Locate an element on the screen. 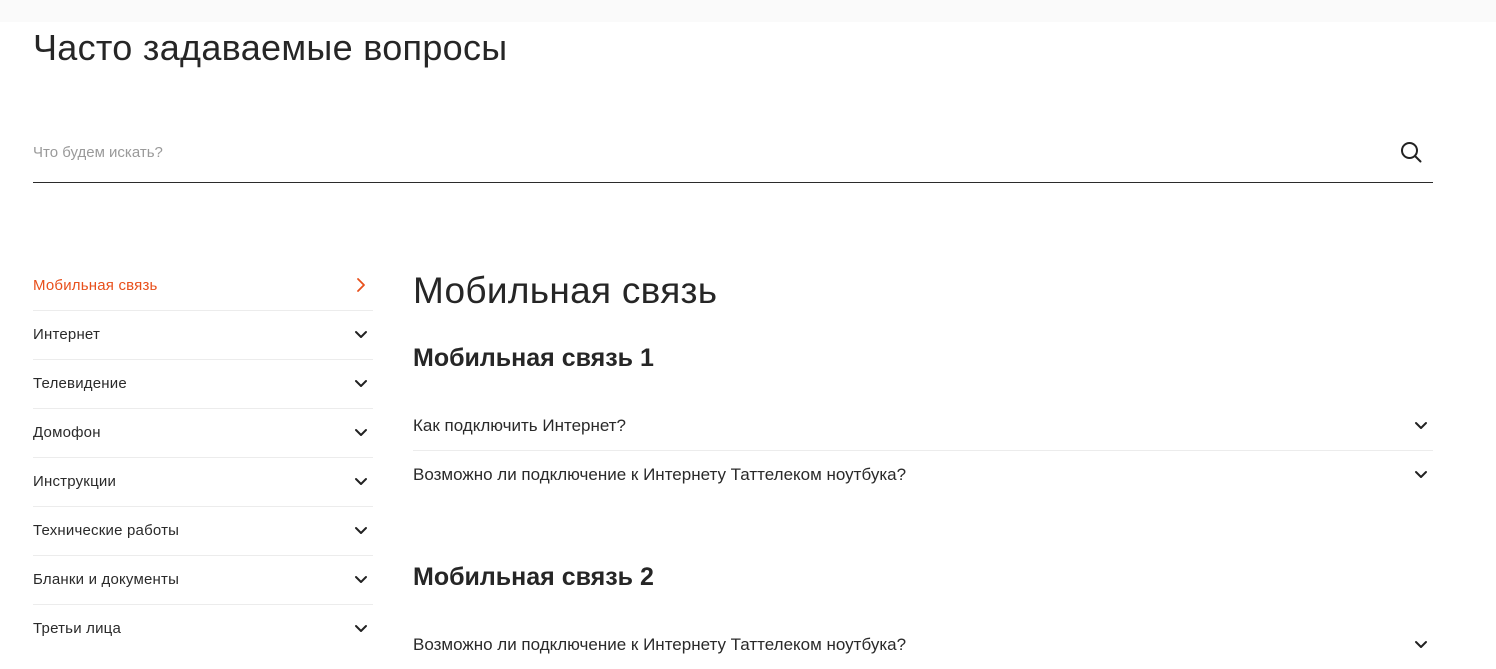 The width and height of the screenshot is (1496, 669). sidebar-item-label: Инструкции is located at coordinates (75, 481).